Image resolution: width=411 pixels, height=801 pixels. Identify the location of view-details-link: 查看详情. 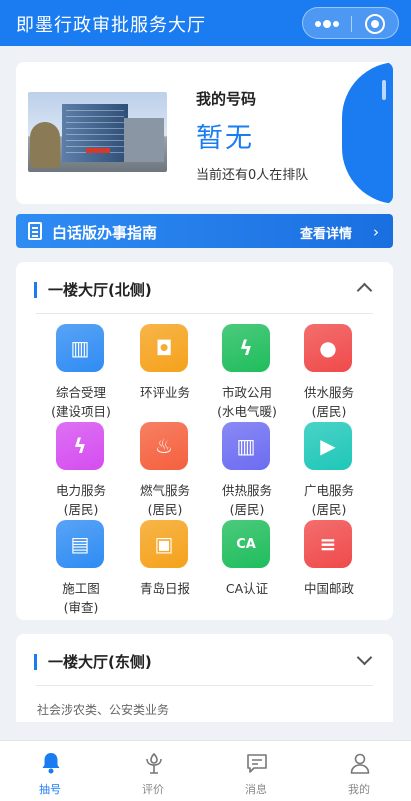
(326, 232).